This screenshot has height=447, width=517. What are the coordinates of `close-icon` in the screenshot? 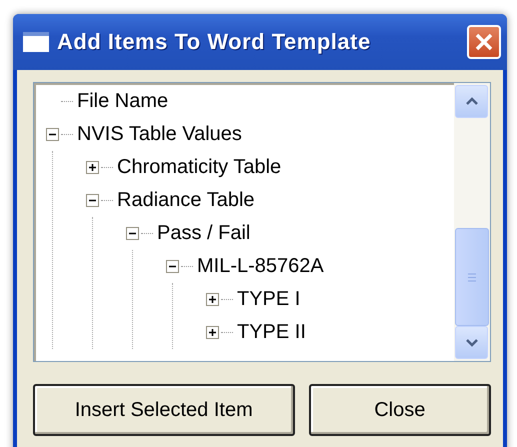 It's located at (484, 42).